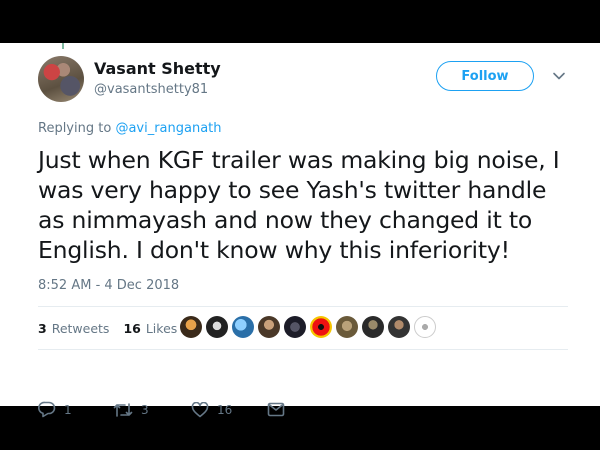 This screenshot has width=600, height=450. Describe the element at coordinates (80, 328) in the screenshot. I see `retweets-label: Retweets` at that location.